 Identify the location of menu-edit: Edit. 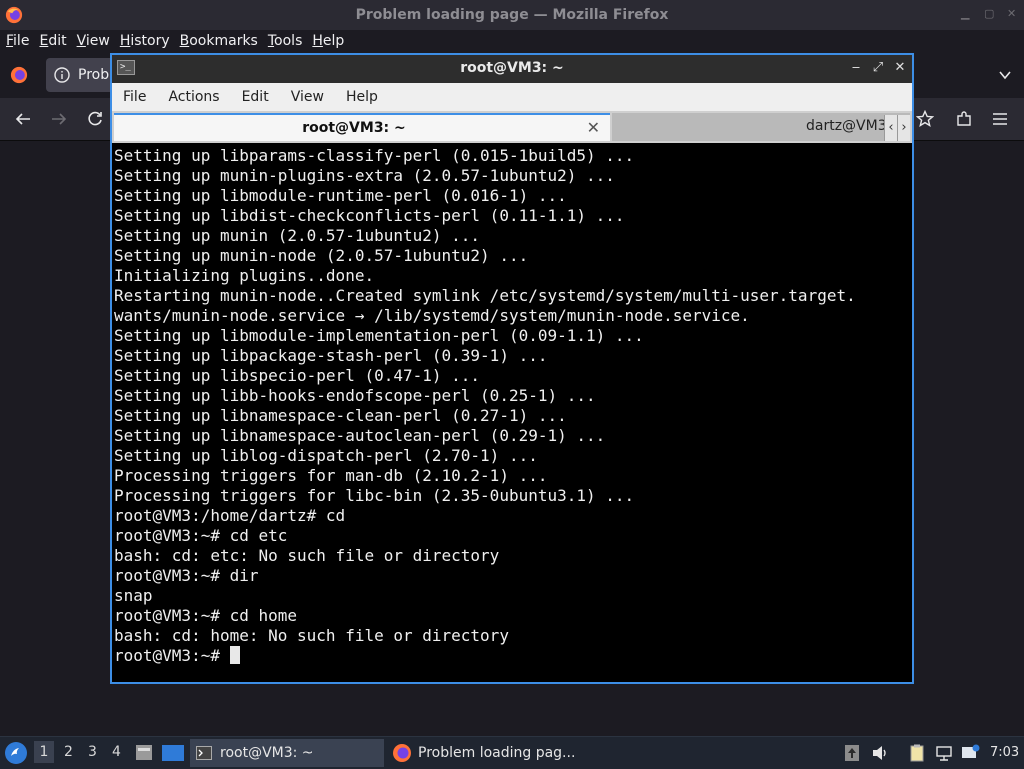
(52, 41).